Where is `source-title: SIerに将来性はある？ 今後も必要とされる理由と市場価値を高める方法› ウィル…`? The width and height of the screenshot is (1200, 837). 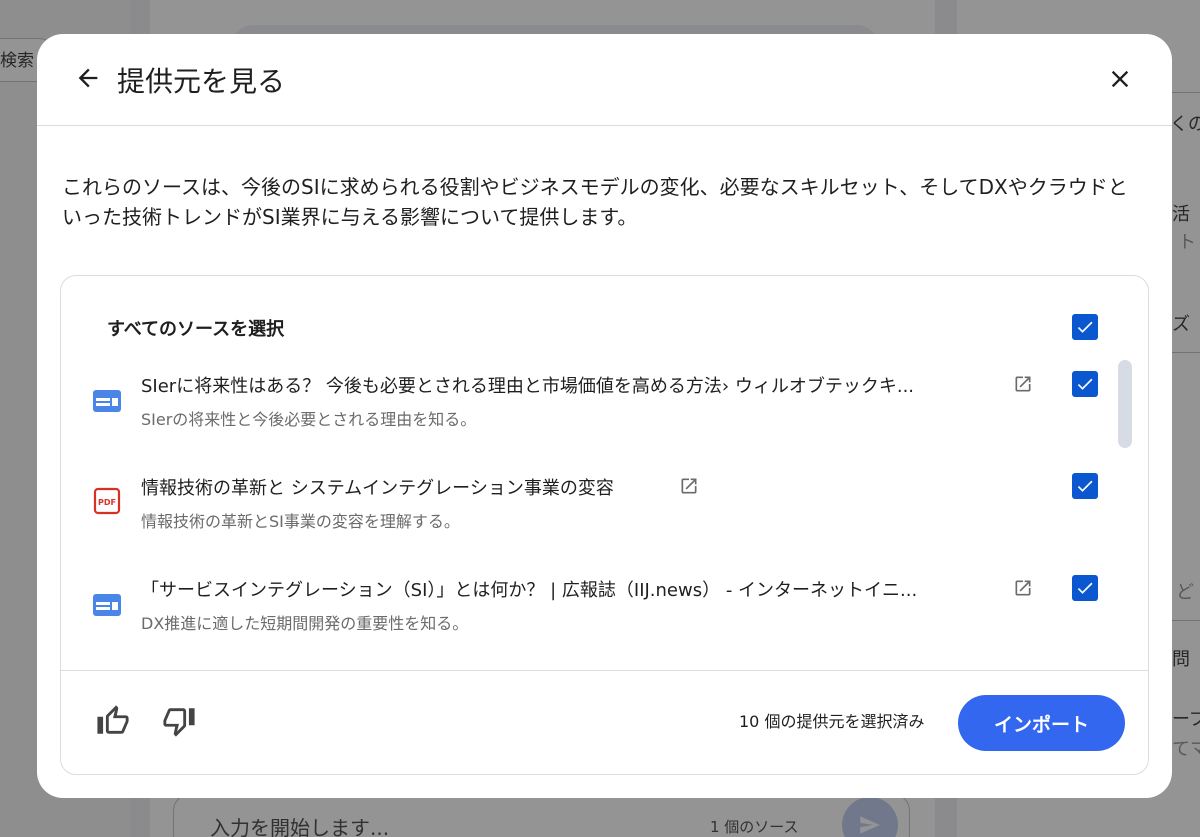 source-title: SIerに将来性はある？ 今後も必要とされる理由と市場価値を高める方法› ウィル… is located at coordinates (527, 385).